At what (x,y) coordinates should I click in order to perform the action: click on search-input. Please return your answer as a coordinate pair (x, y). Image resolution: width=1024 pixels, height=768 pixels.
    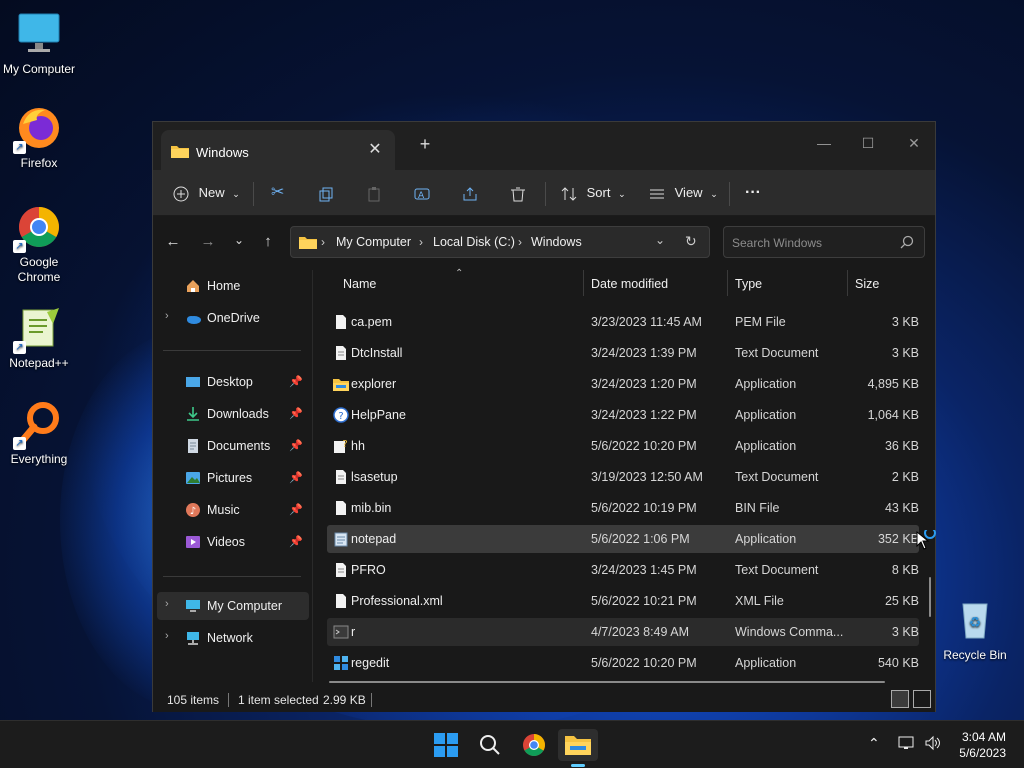
    Looking at the image, I should click on (812, 243).